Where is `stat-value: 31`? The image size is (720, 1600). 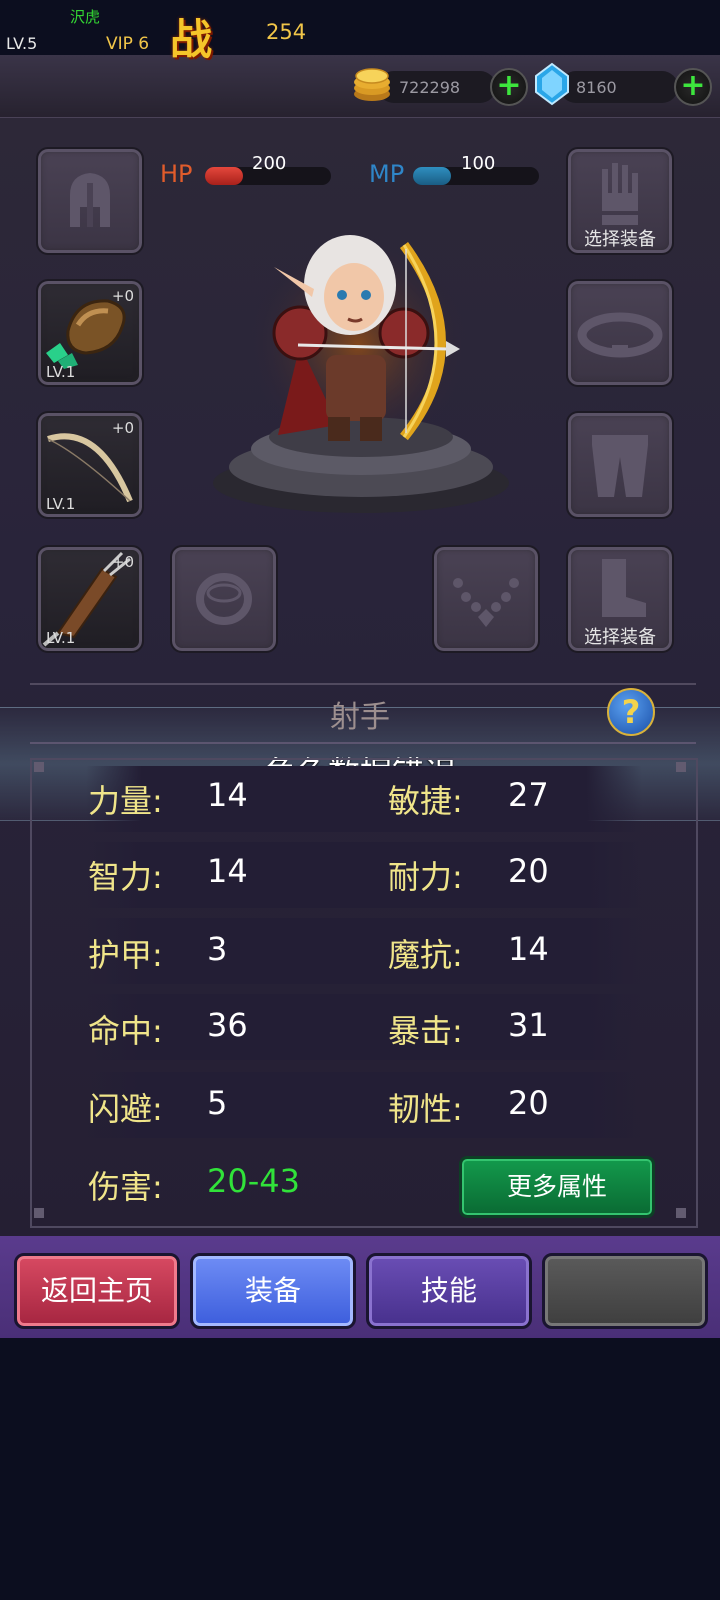
stat-value: 31 is located at coordinates (528, 1025).